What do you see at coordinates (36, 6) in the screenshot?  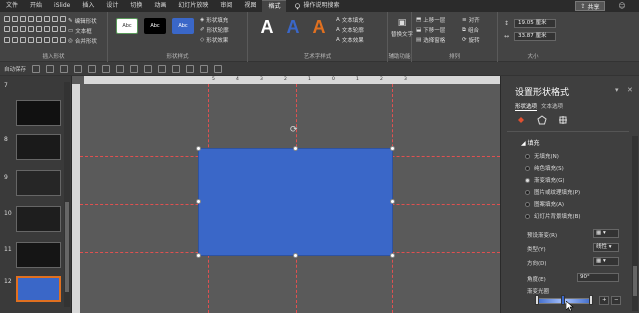 I see `tab-home: 开始` at bounding box center [36, 6].